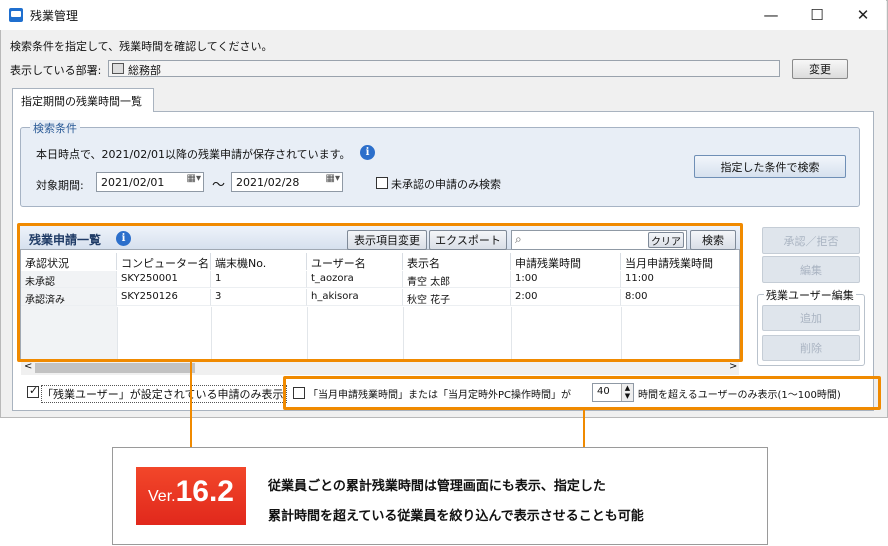  What do you see at coordinates (141, 46) in the screenshot?
I see `instruction-text: 検索条件を指定して、残業時間を確認してください。` at bounding box center [141, 46].